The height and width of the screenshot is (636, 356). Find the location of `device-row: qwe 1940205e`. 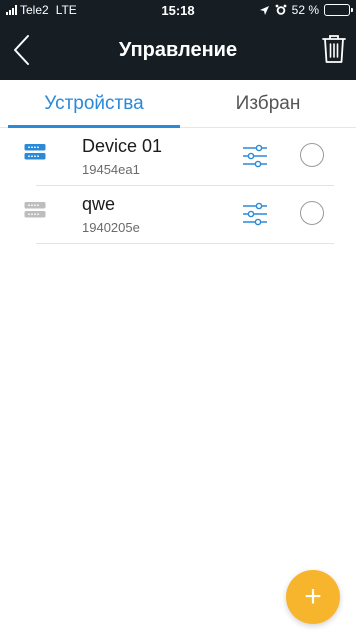

device-row: qwe 1940205e is located at coordinates (178, 215).